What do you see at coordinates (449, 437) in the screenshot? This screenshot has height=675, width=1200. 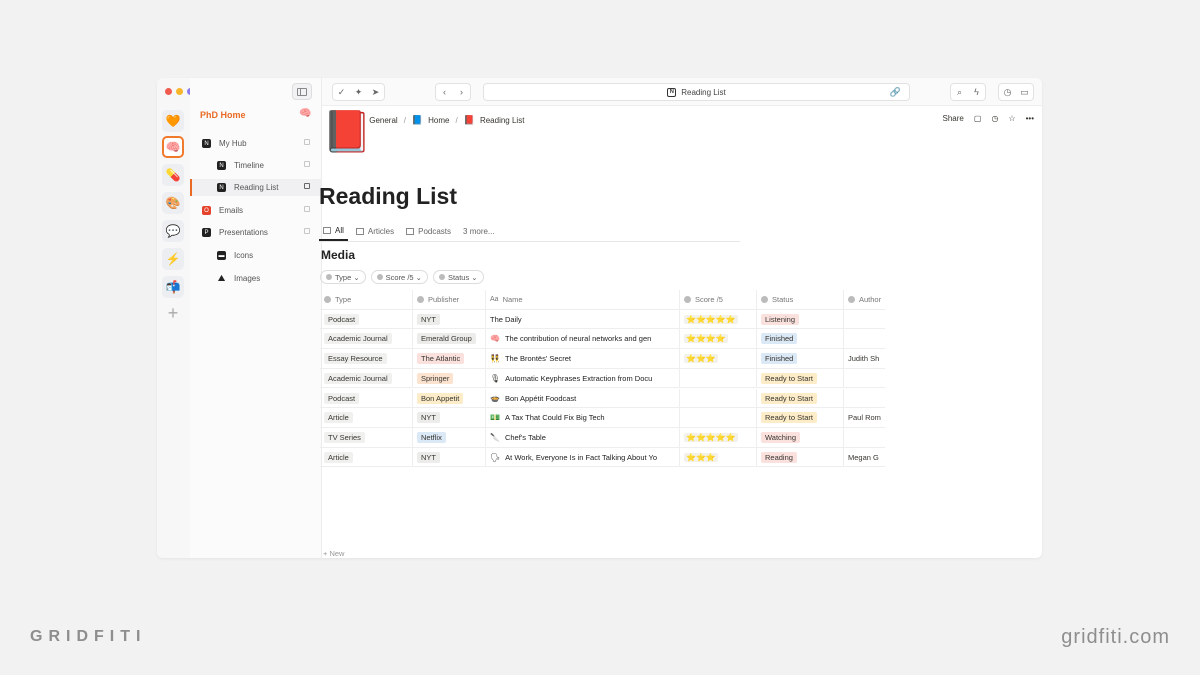 I see `cell-publisher: Netflix` at bounding box center [449, 437].